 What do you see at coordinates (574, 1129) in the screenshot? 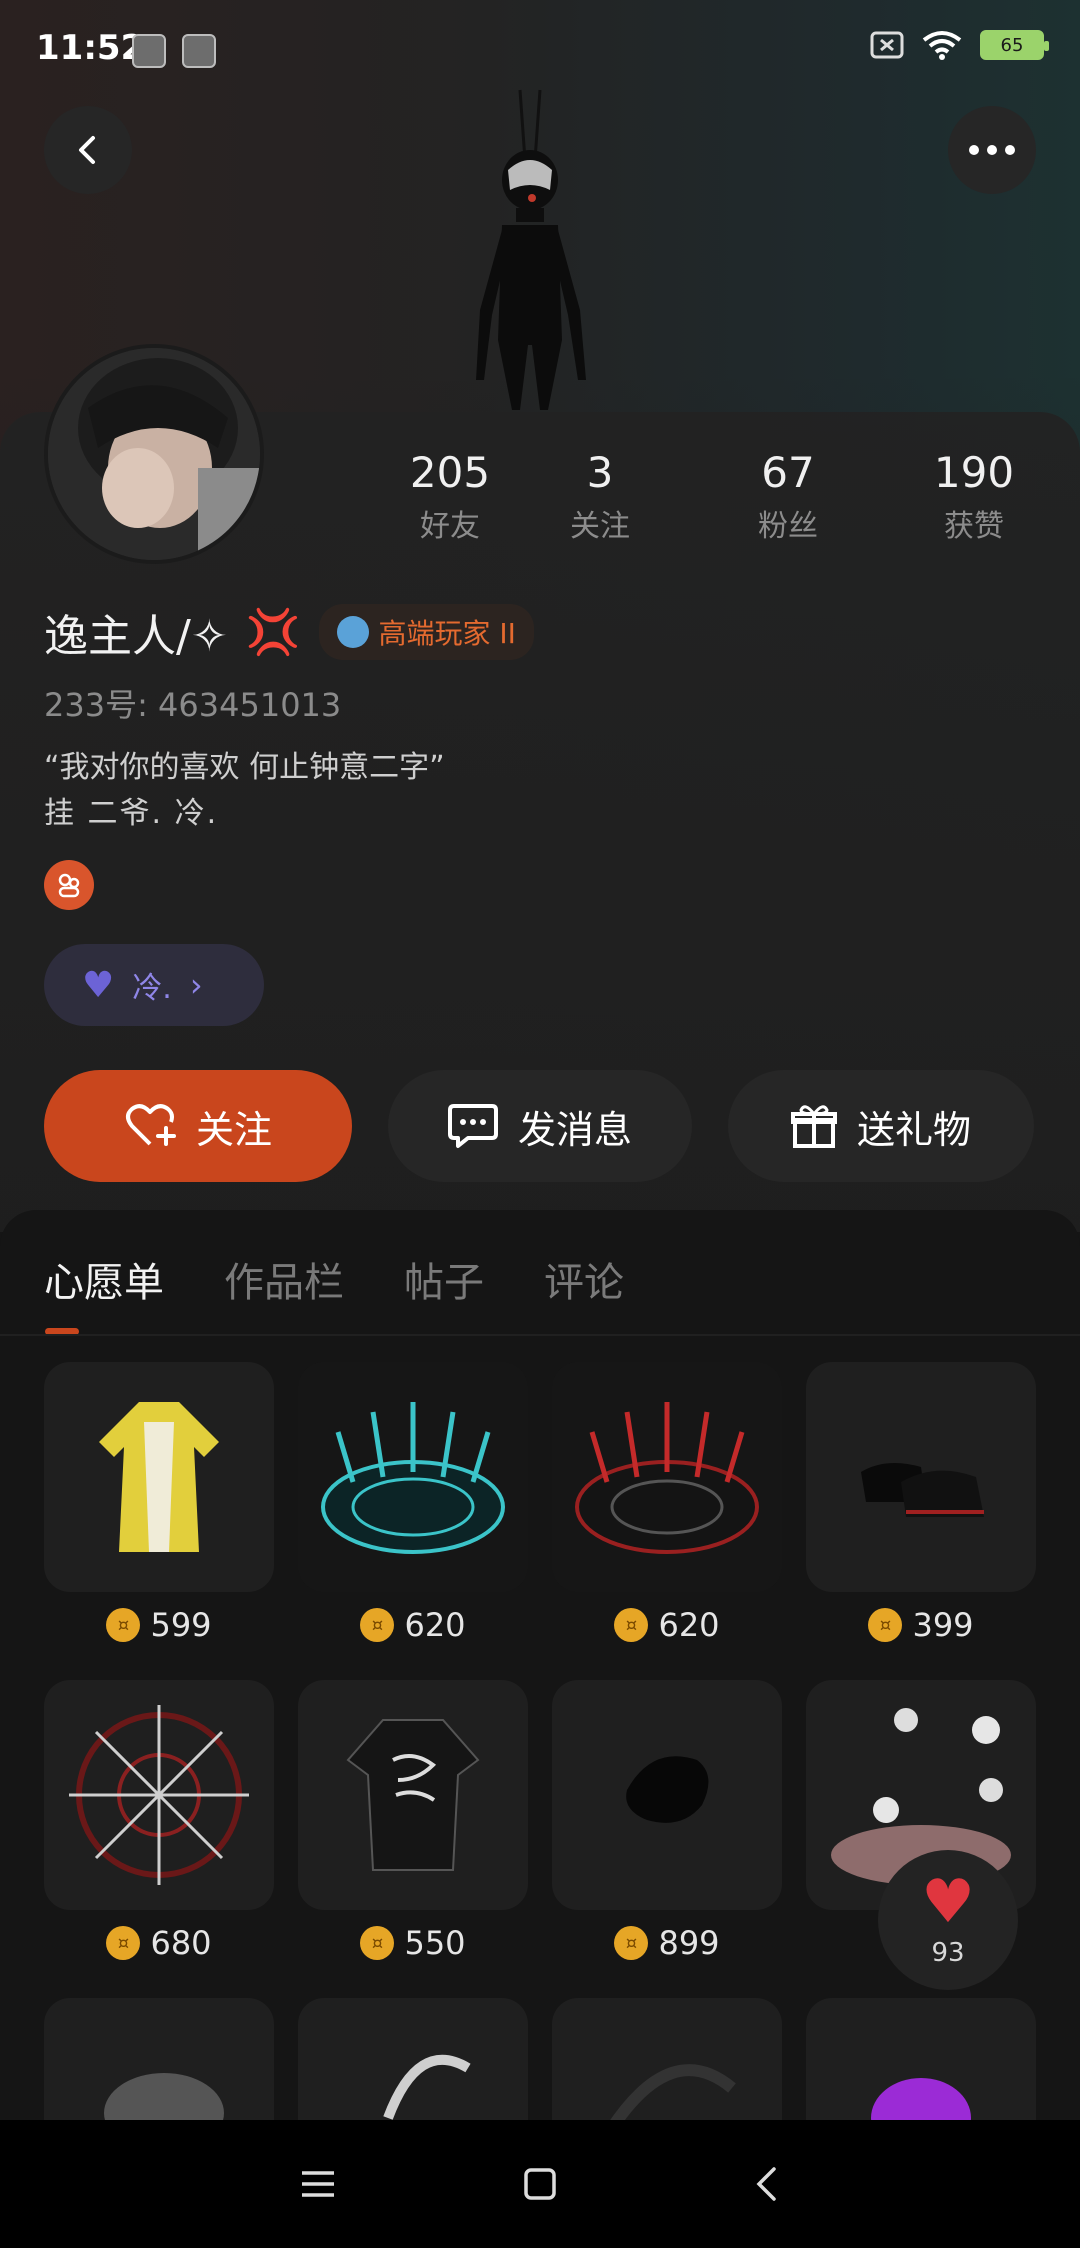
I see `message-label: 发消息` at bounding box center [574, 1129].